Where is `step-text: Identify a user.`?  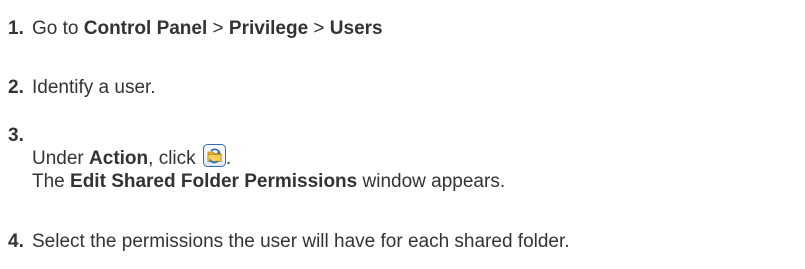 step-text: Identify a user. is located at coordinates (94, 87).